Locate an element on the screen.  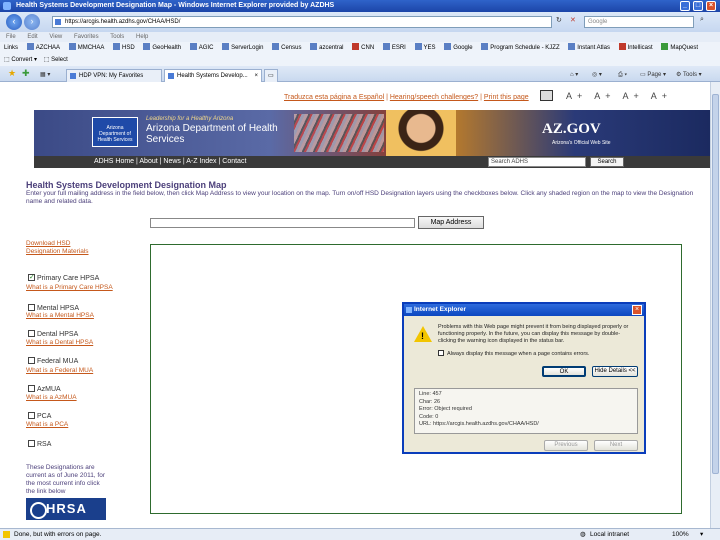
hrsa-logo: HRSA is located at coordinates (66, 509).